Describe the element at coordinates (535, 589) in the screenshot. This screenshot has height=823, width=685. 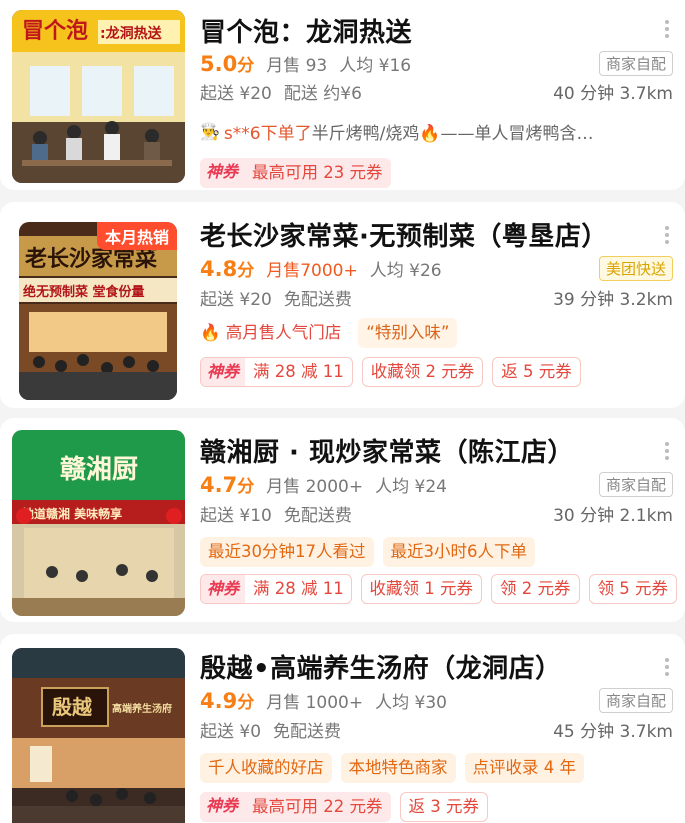
I see `coupon-tag: 领 2 元券` at that location.